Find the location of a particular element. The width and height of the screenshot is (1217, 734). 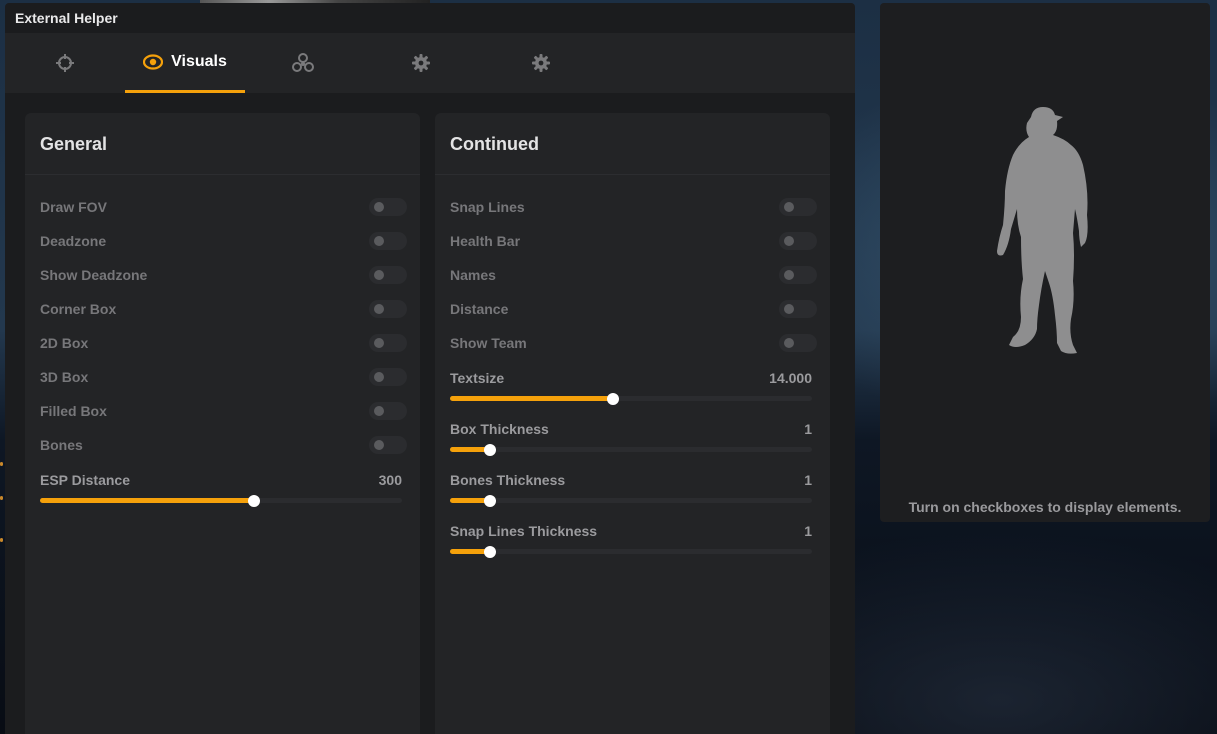

distance-toggle is located at coordinates (798, 309).